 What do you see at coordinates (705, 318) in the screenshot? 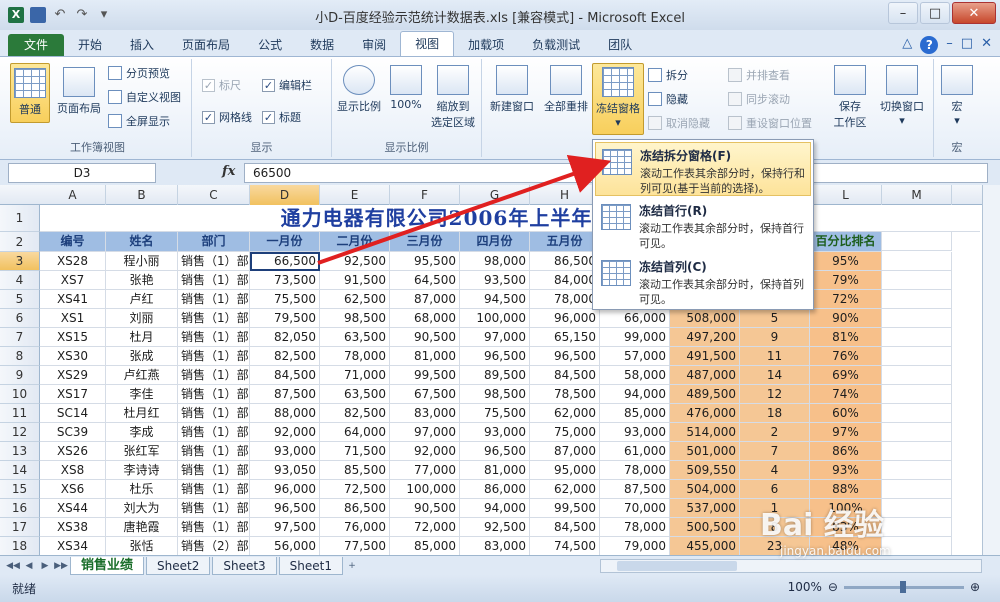
I see `table-cell: 508,000` at bounding box center [705, 318].